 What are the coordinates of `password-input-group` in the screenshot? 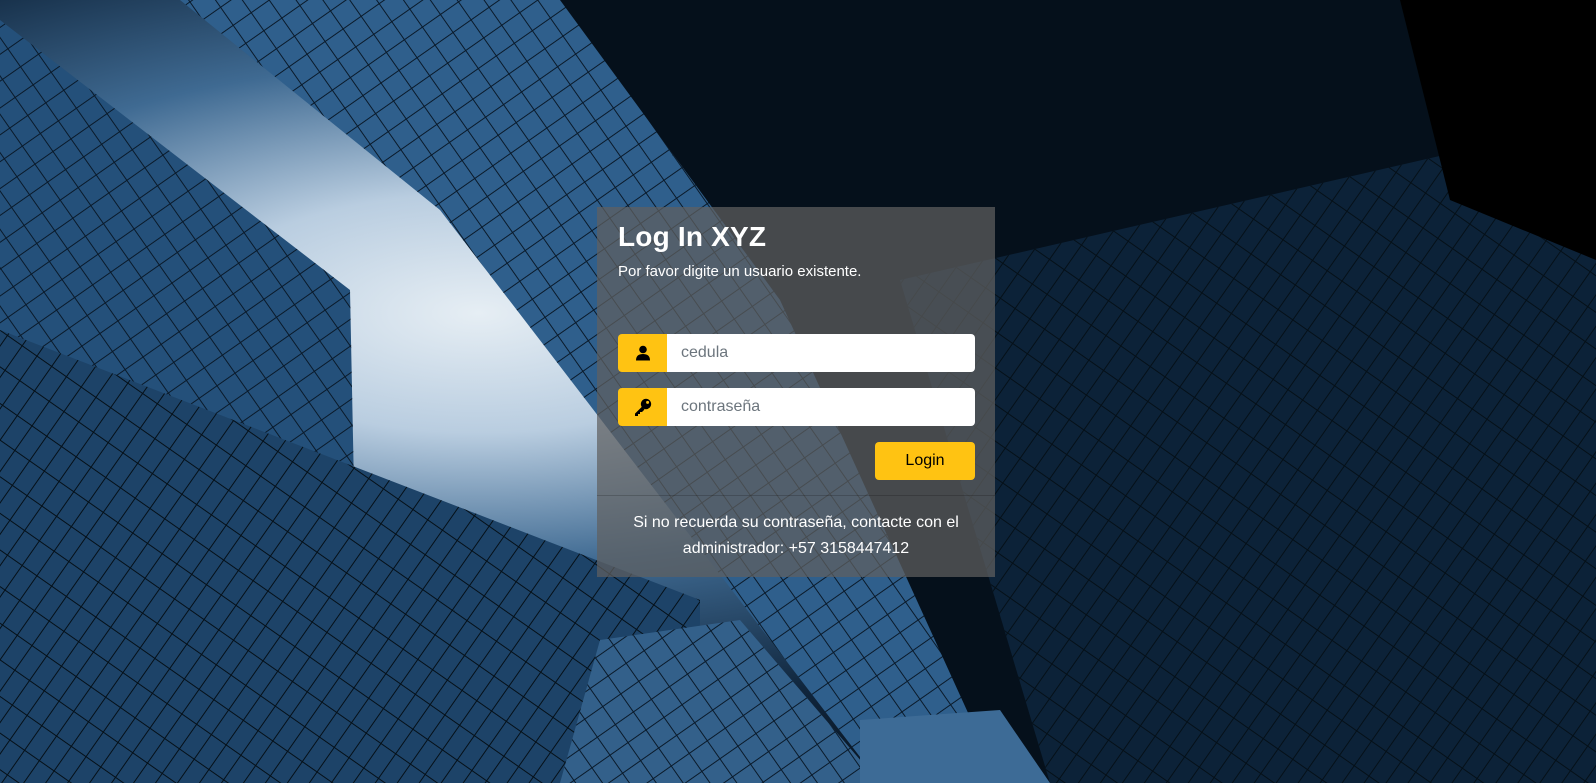 It's located at (796, 407).